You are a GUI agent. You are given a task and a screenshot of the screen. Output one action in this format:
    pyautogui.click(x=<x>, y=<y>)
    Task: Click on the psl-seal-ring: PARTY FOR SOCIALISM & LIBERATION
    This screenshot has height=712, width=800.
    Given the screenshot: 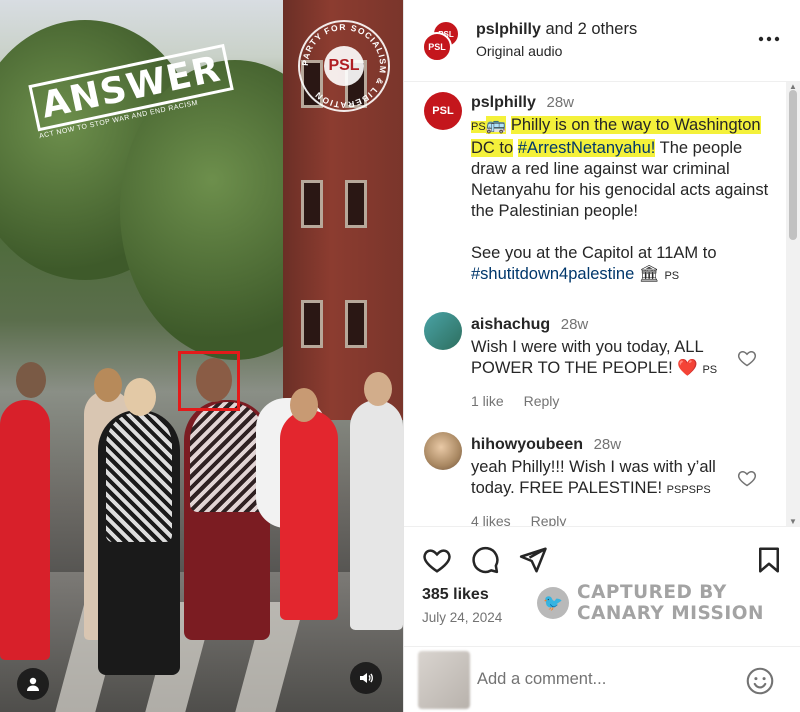 What is the action you would take?
    pyautogui.click(x=344, y=66)
    